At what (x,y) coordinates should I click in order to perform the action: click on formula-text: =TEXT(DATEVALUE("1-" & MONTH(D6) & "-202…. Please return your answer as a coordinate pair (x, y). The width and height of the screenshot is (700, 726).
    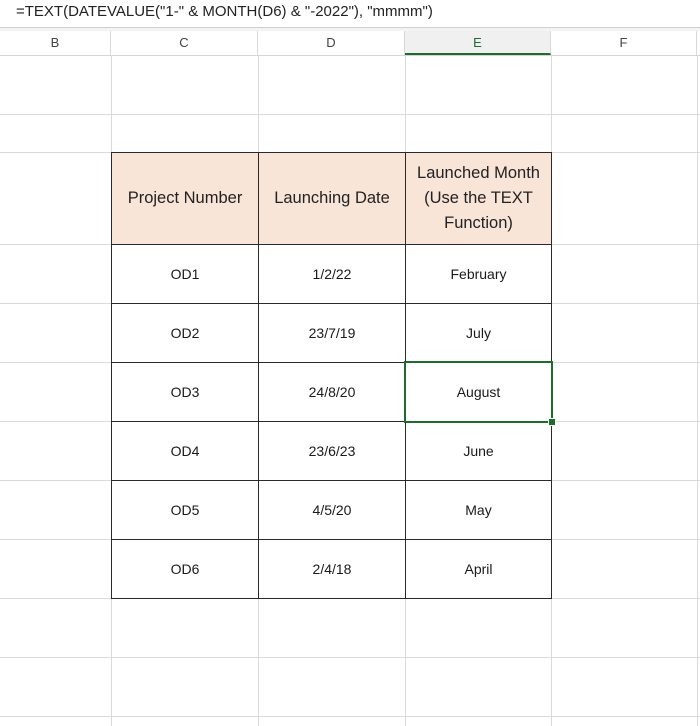
    Looking at the image, I should click on (224, 11).